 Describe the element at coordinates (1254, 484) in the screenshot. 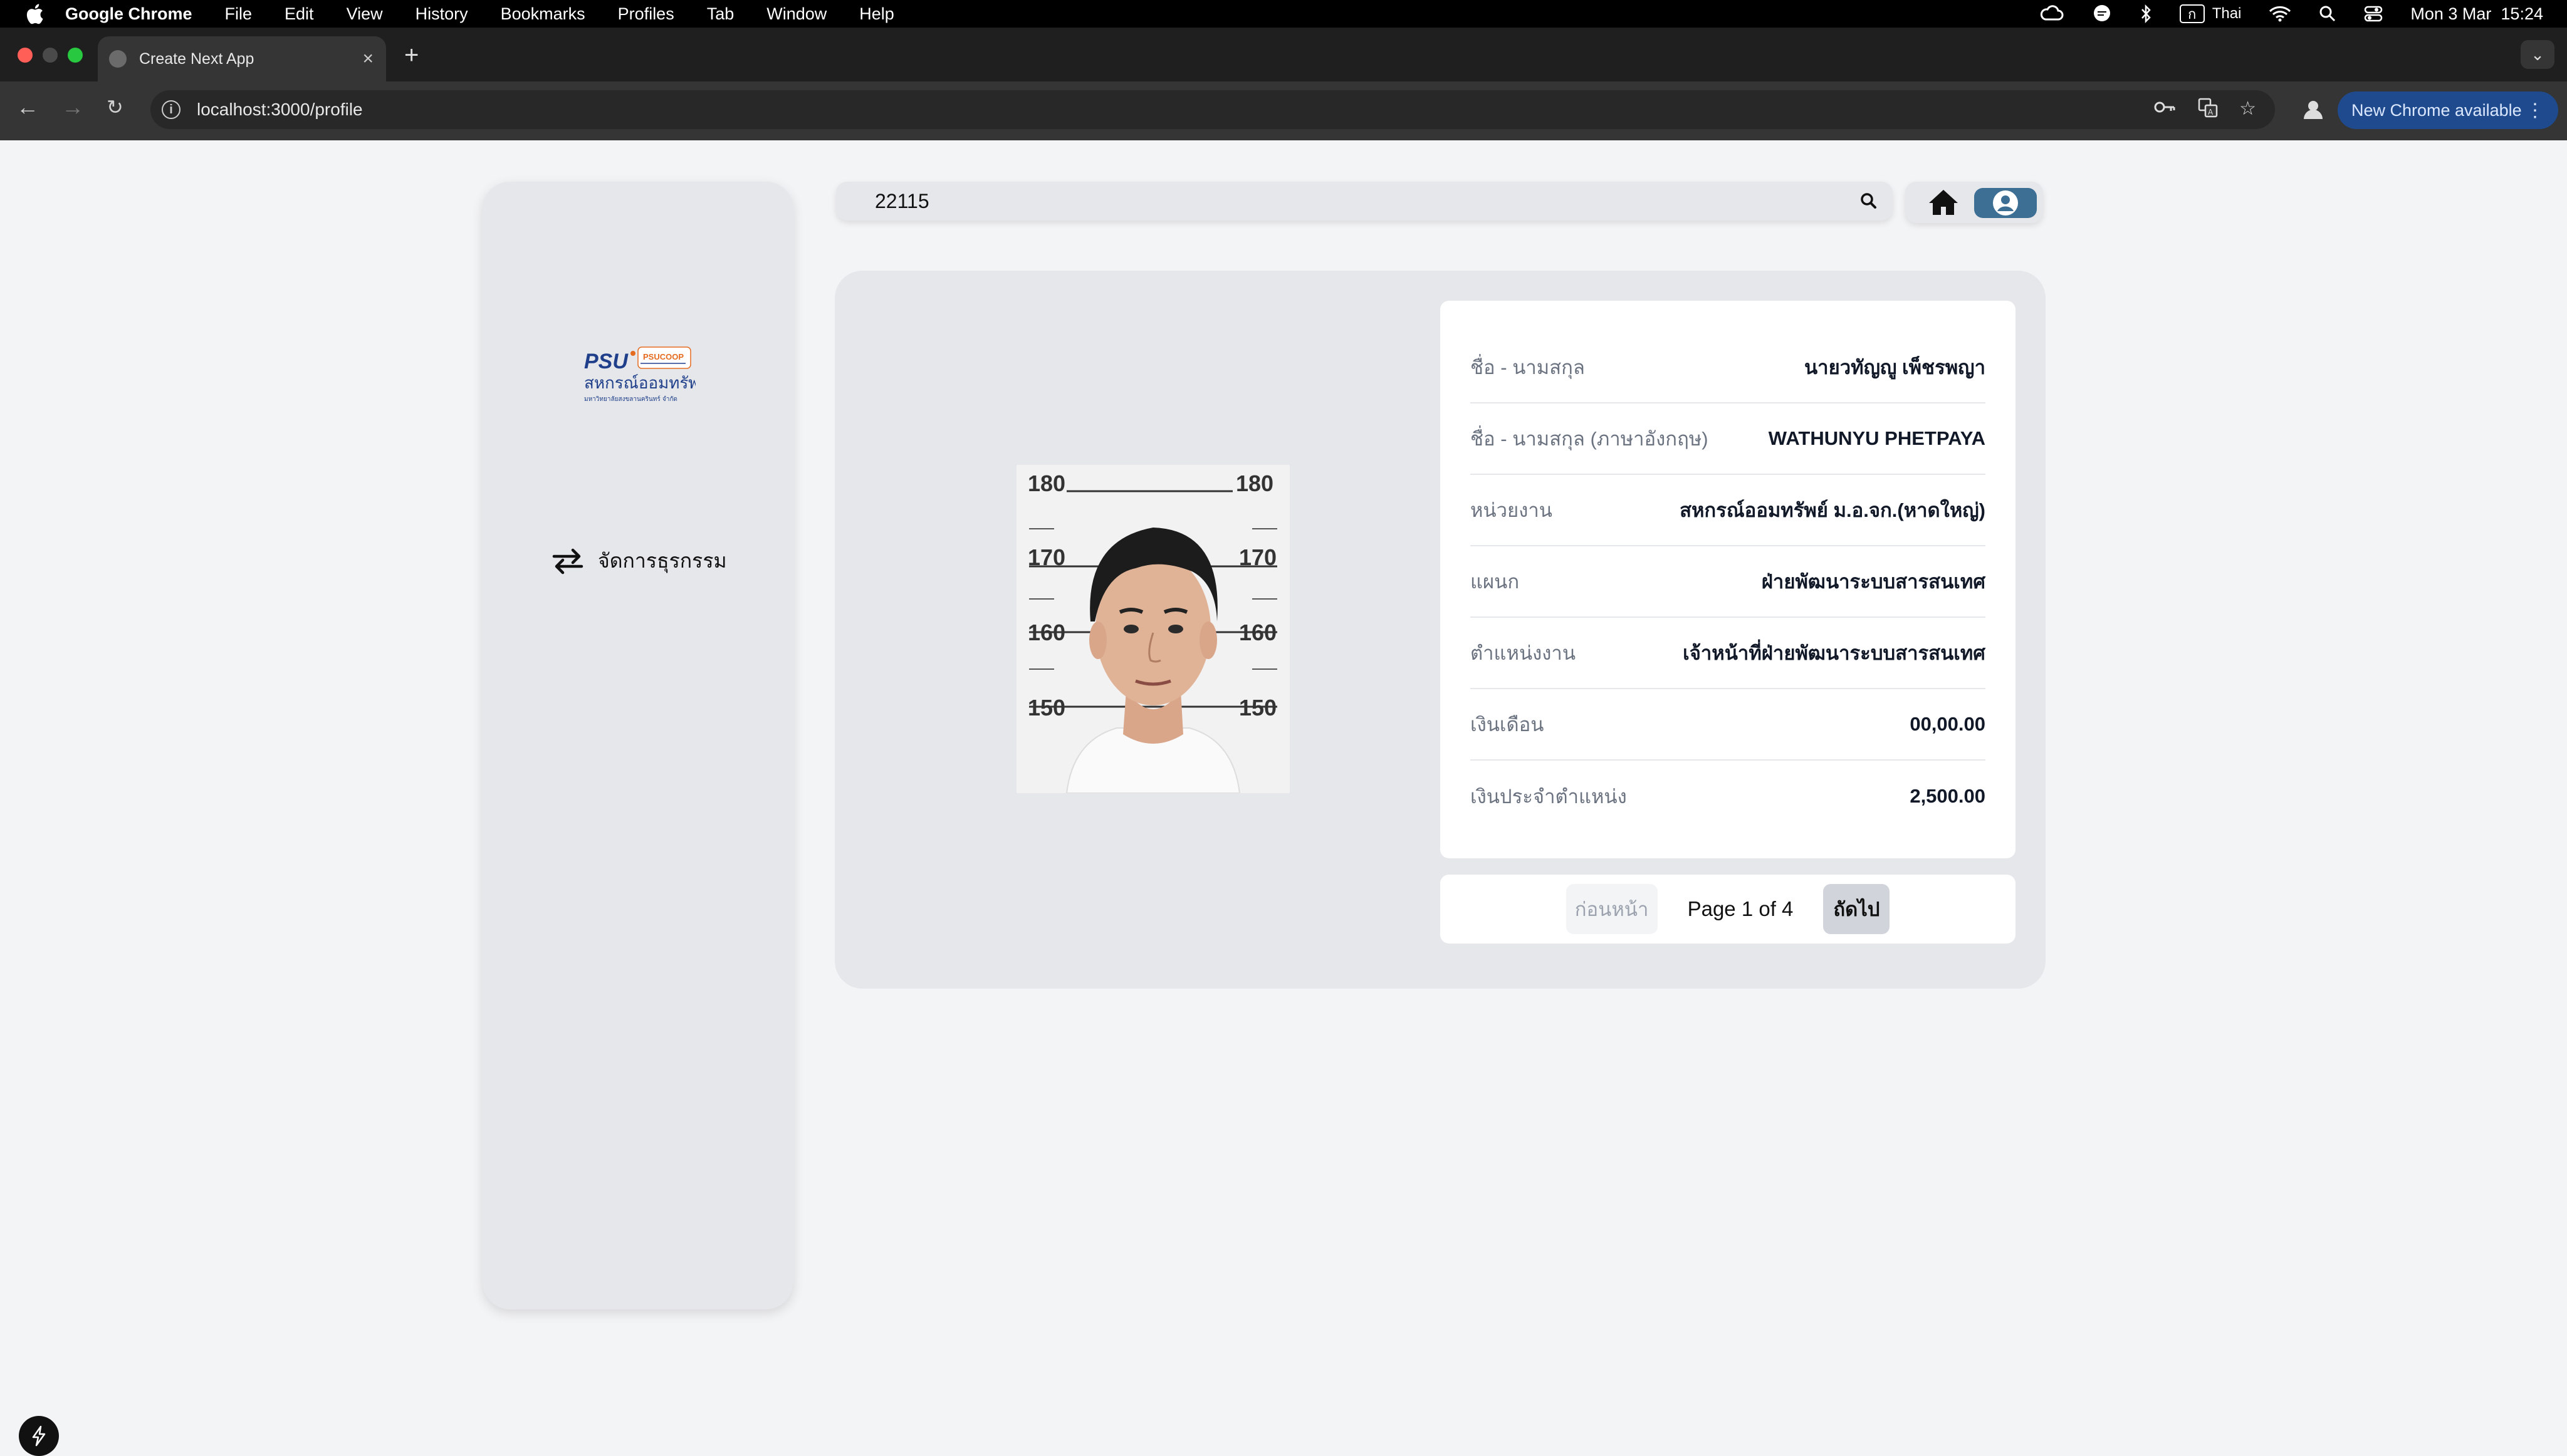

I see `height-mark-180-right: 180` at that location.